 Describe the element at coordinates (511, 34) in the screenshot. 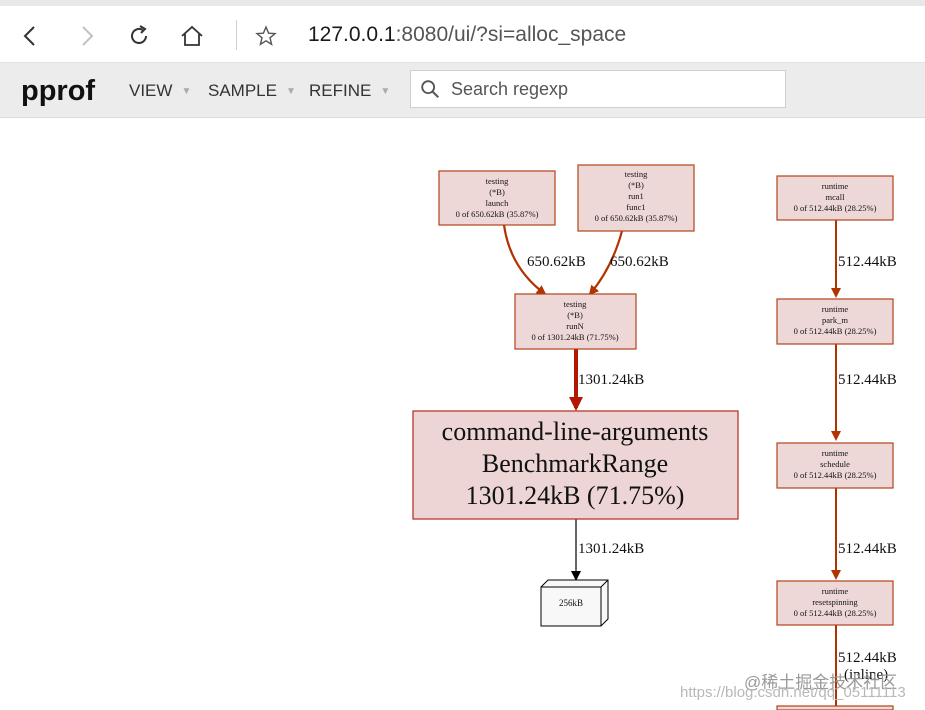

I see `url-path: :8080/ui/?si=alloc_space` at that location.